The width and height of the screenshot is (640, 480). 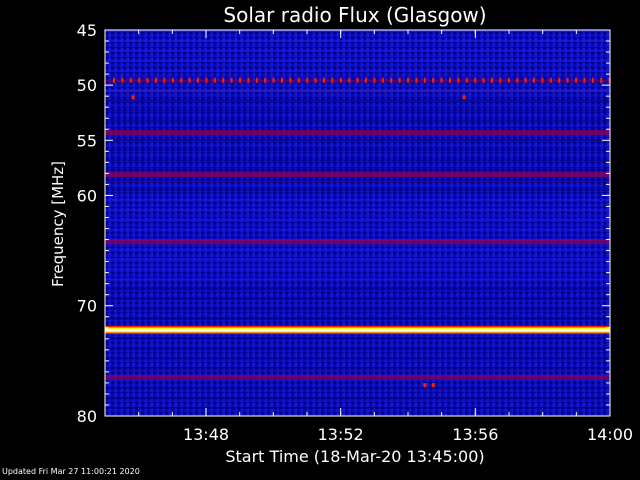 I want to click on y-tick-label: 50, so click(x=87, y=85).